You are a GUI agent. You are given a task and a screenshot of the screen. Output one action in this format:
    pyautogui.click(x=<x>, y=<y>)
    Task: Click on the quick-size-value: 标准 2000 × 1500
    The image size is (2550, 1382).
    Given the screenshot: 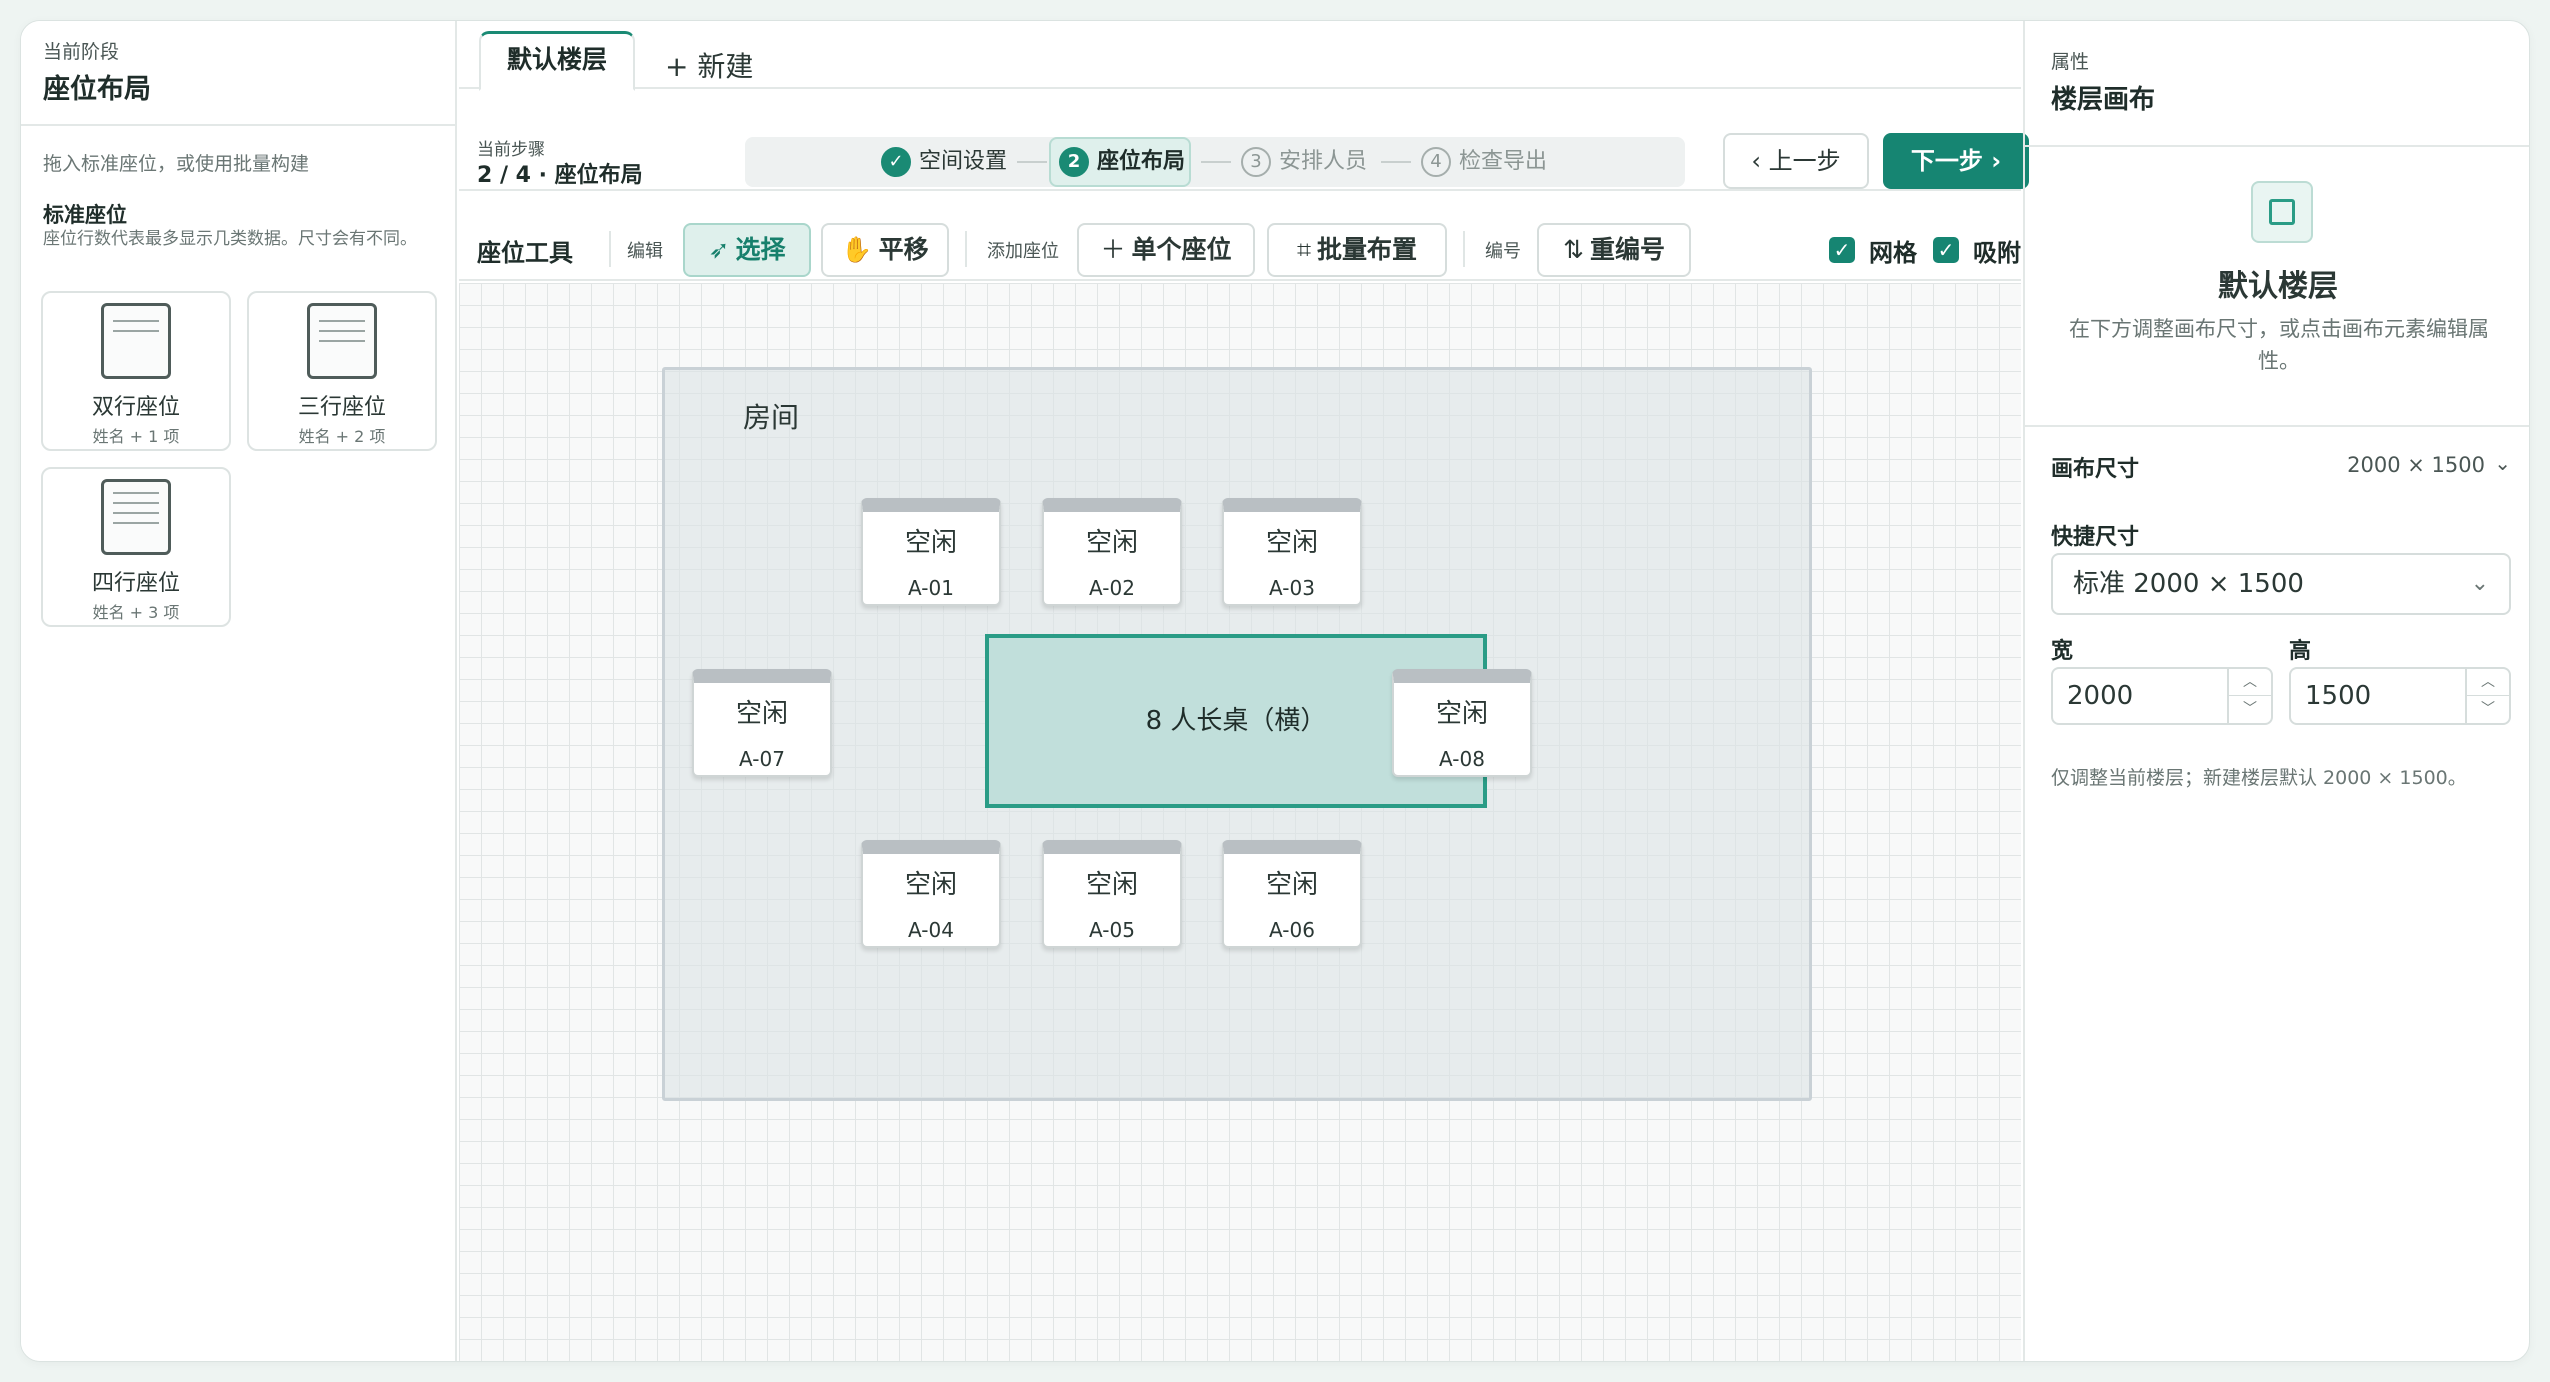 What is the action you would take?
    pyautogui.click(x=2188, y=584)
    